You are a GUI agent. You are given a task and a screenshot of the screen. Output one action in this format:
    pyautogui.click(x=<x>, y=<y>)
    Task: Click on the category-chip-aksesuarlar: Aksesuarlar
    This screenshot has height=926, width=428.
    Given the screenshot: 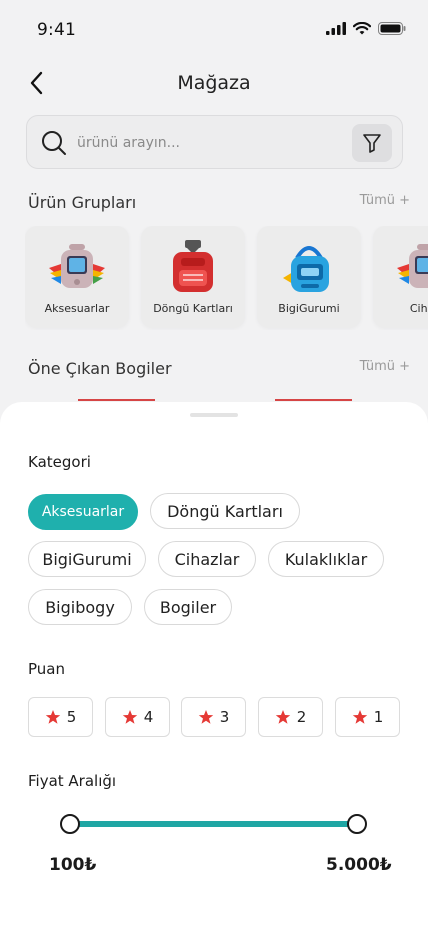 What is the action you would take?
    pyautogui.click(x=83, y=512)
    